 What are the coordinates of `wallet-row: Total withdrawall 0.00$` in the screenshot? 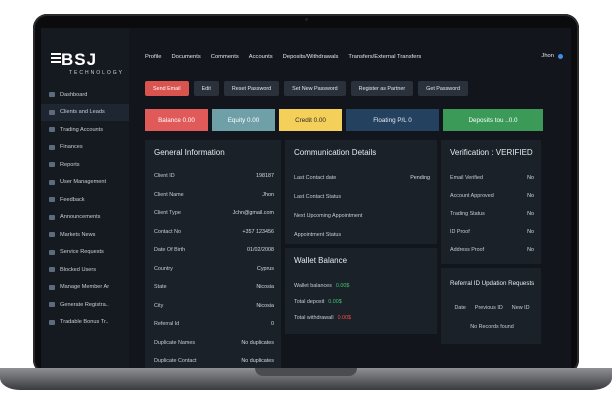 It's located at (362, 318).